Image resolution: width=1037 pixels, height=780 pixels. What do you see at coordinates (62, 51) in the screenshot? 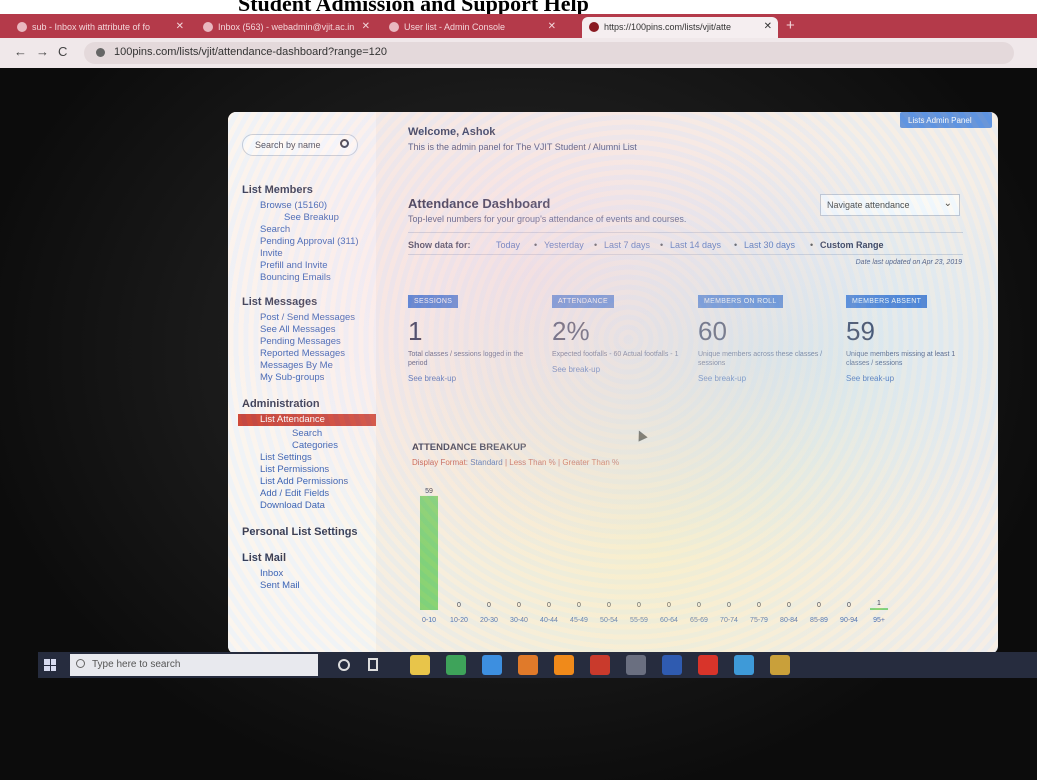
I see `reload-icon: C` at bounding box center [62, 51].